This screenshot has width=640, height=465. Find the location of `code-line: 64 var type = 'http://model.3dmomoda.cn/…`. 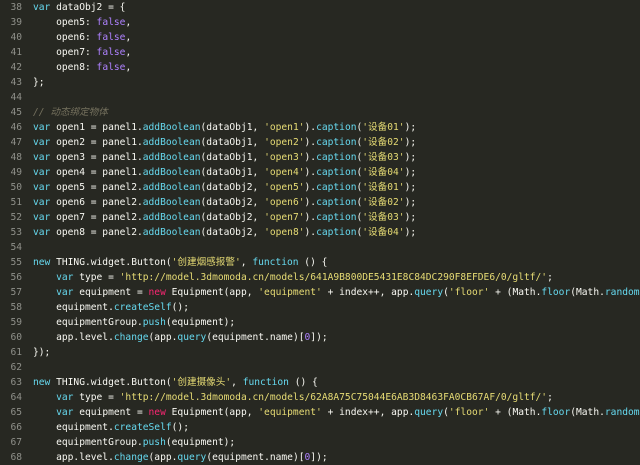

code-line: 64 var type = 'http://model.3dmomoda.cn/… is located at coordinates (320, 397).